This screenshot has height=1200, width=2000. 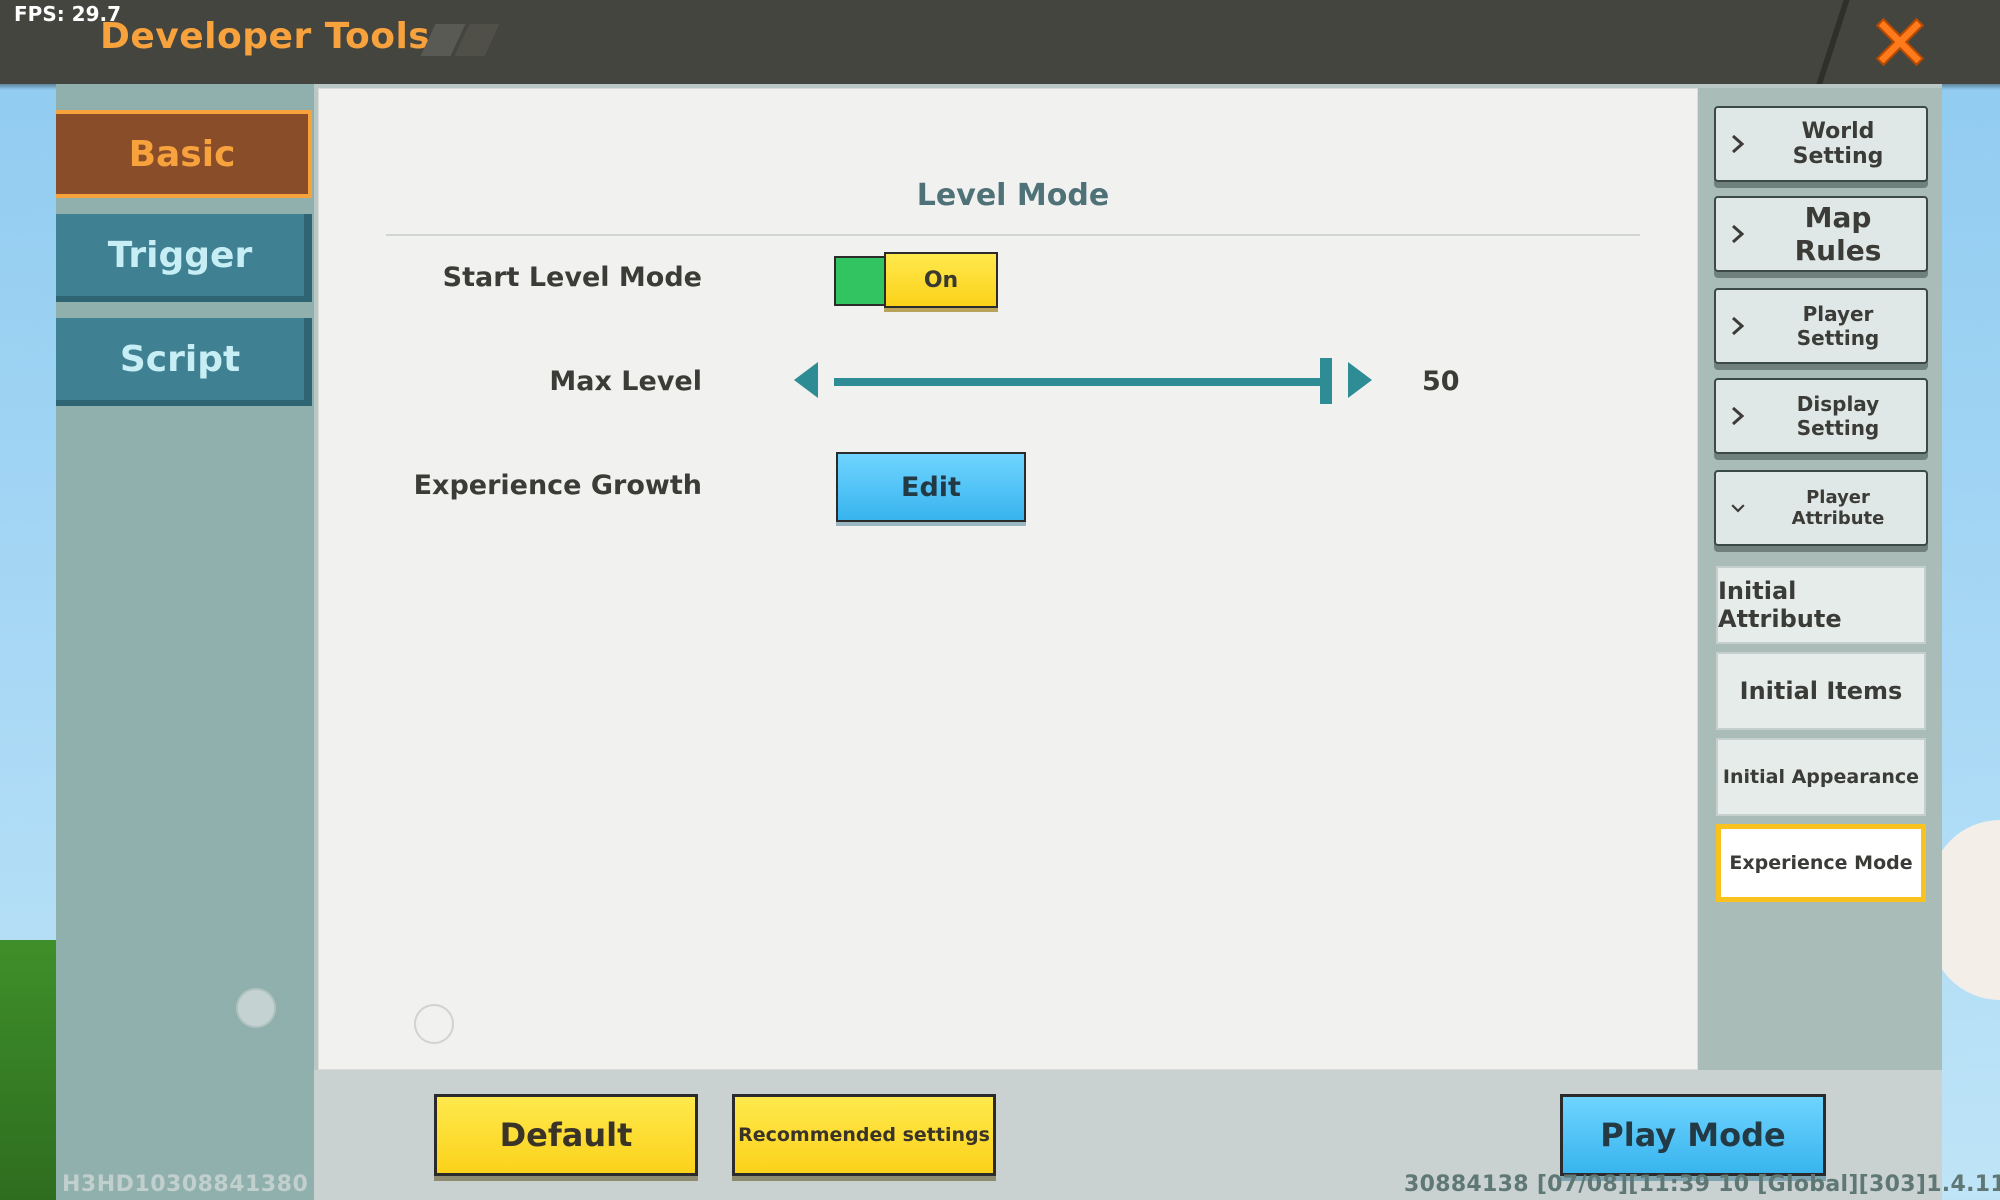 What do you see at coordinates (1838, 234) in the screenshot?
I see `map-rules-label: Map Rules` at bounding box center [1838, 234].